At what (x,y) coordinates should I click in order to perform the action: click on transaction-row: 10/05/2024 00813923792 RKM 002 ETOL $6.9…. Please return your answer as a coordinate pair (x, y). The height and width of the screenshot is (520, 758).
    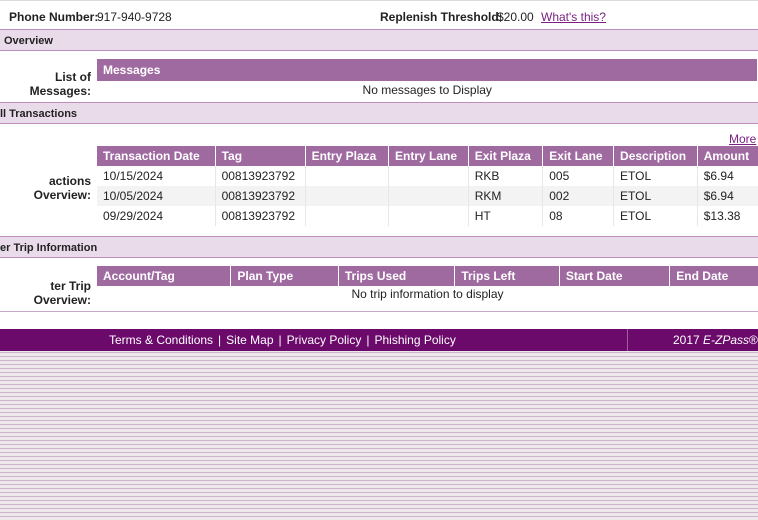
    Looking at the image, I should click on (427, 196).